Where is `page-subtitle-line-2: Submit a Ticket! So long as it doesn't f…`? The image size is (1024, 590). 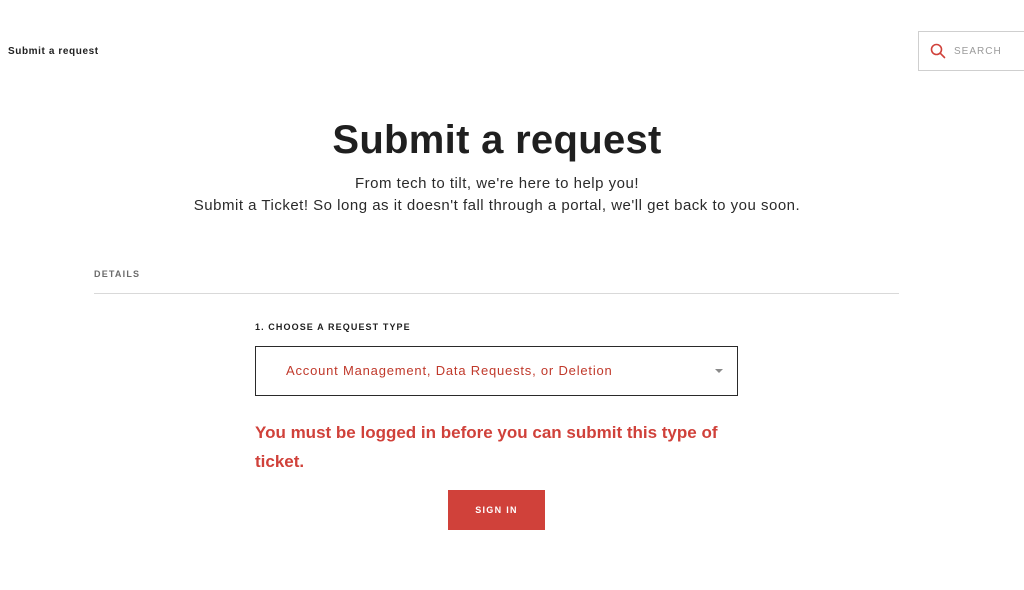 page-subtitle-line-2: Submit a Ticket! So long as it doesn't f… is located at coordinates (497, 205).